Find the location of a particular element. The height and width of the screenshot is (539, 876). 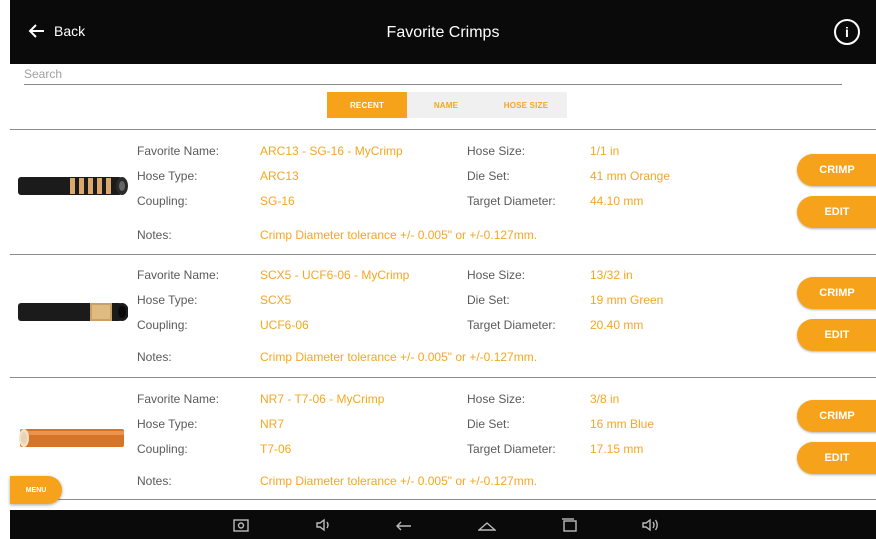

volume-down-icon is located at coordinates (324, 525).